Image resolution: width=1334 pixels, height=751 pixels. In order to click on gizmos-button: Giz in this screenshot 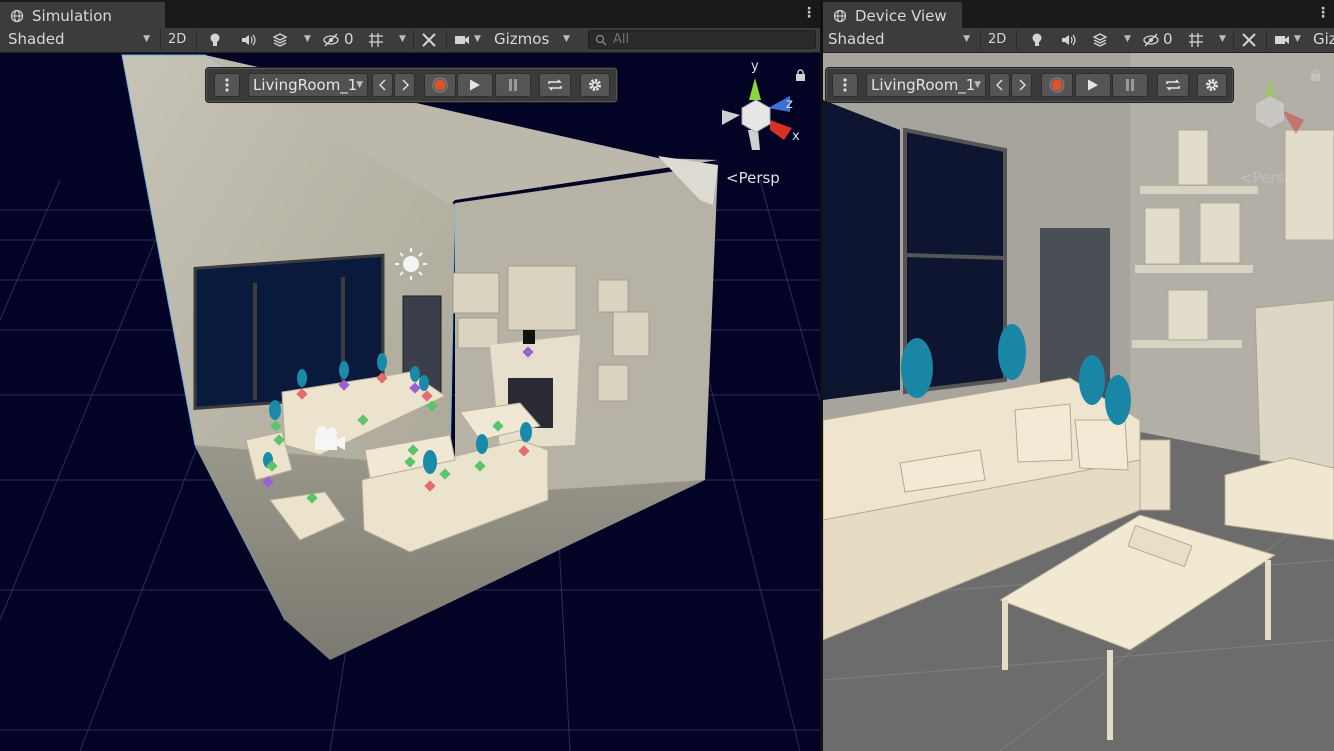, I will do `click(1323, 39)`.